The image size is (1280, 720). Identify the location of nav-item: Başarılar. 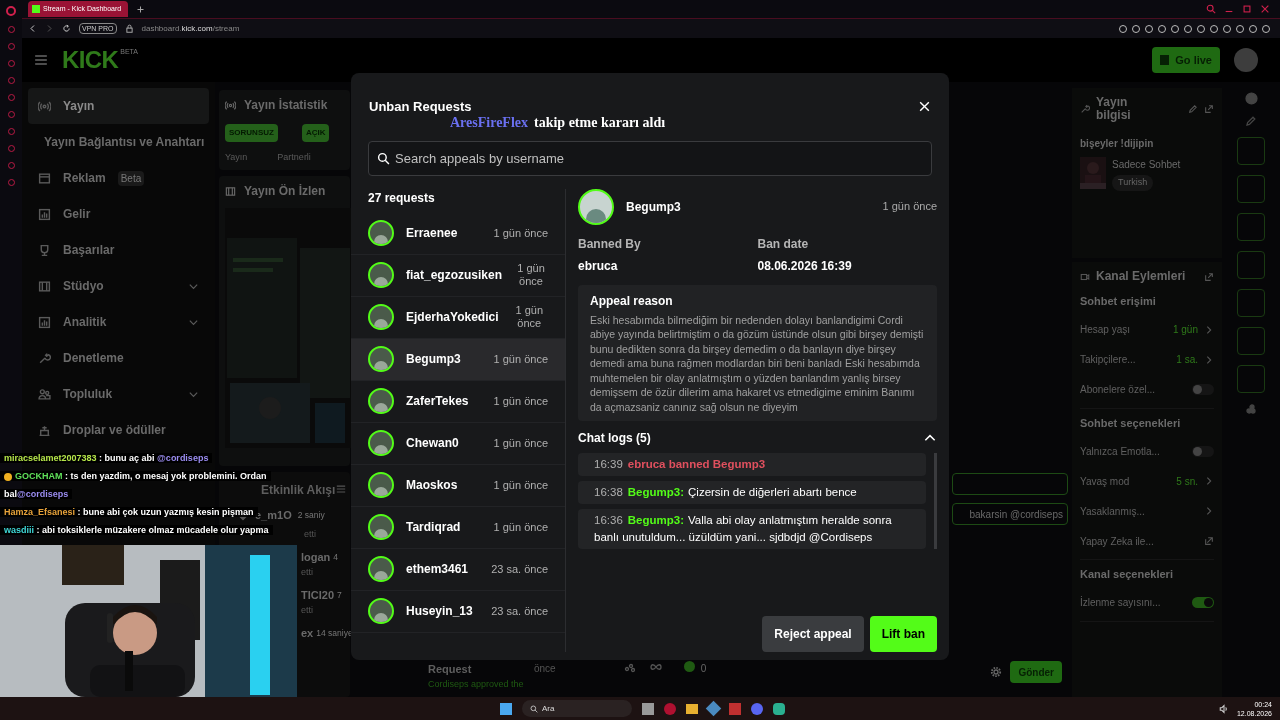
(118, 250).